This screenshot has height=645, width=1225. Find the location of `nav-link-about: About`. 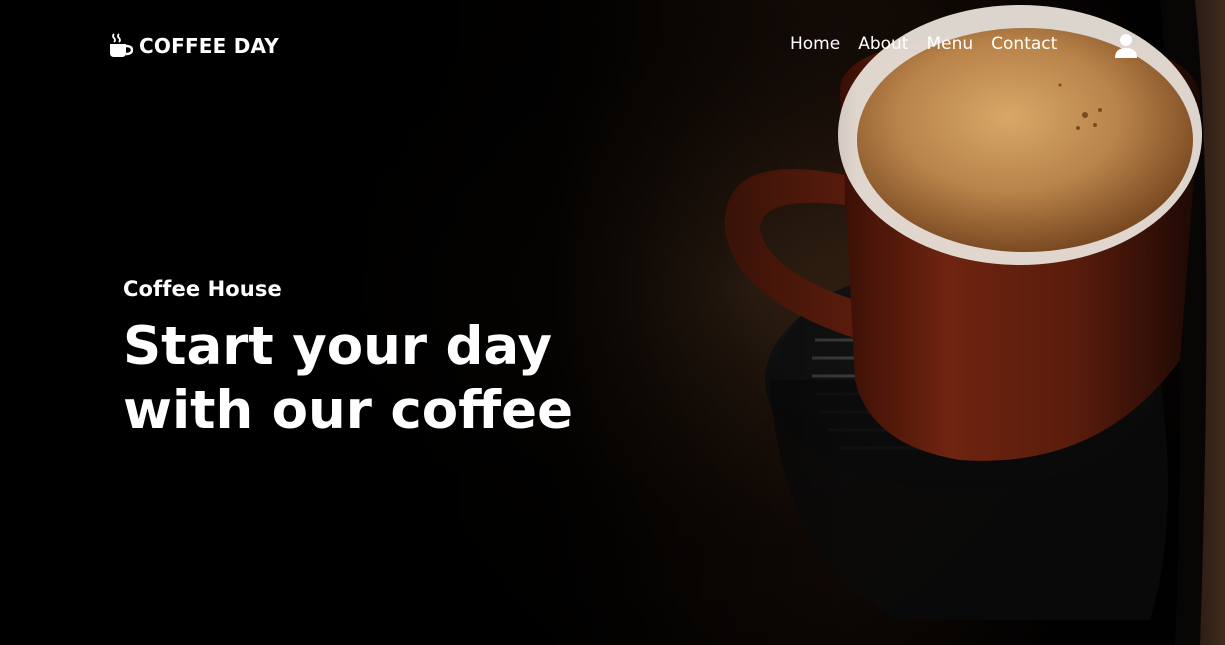

nav-link-about: About is located at coordinates (883, 44).